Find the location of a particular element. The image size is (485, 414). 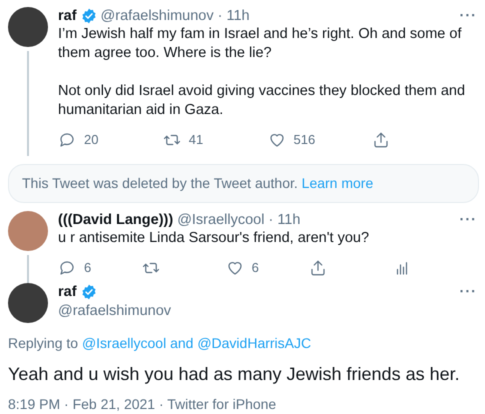

tweet-text: u r antisemite Linda Sarsour's friend, aren't you? is located at coordinates (214, 238).